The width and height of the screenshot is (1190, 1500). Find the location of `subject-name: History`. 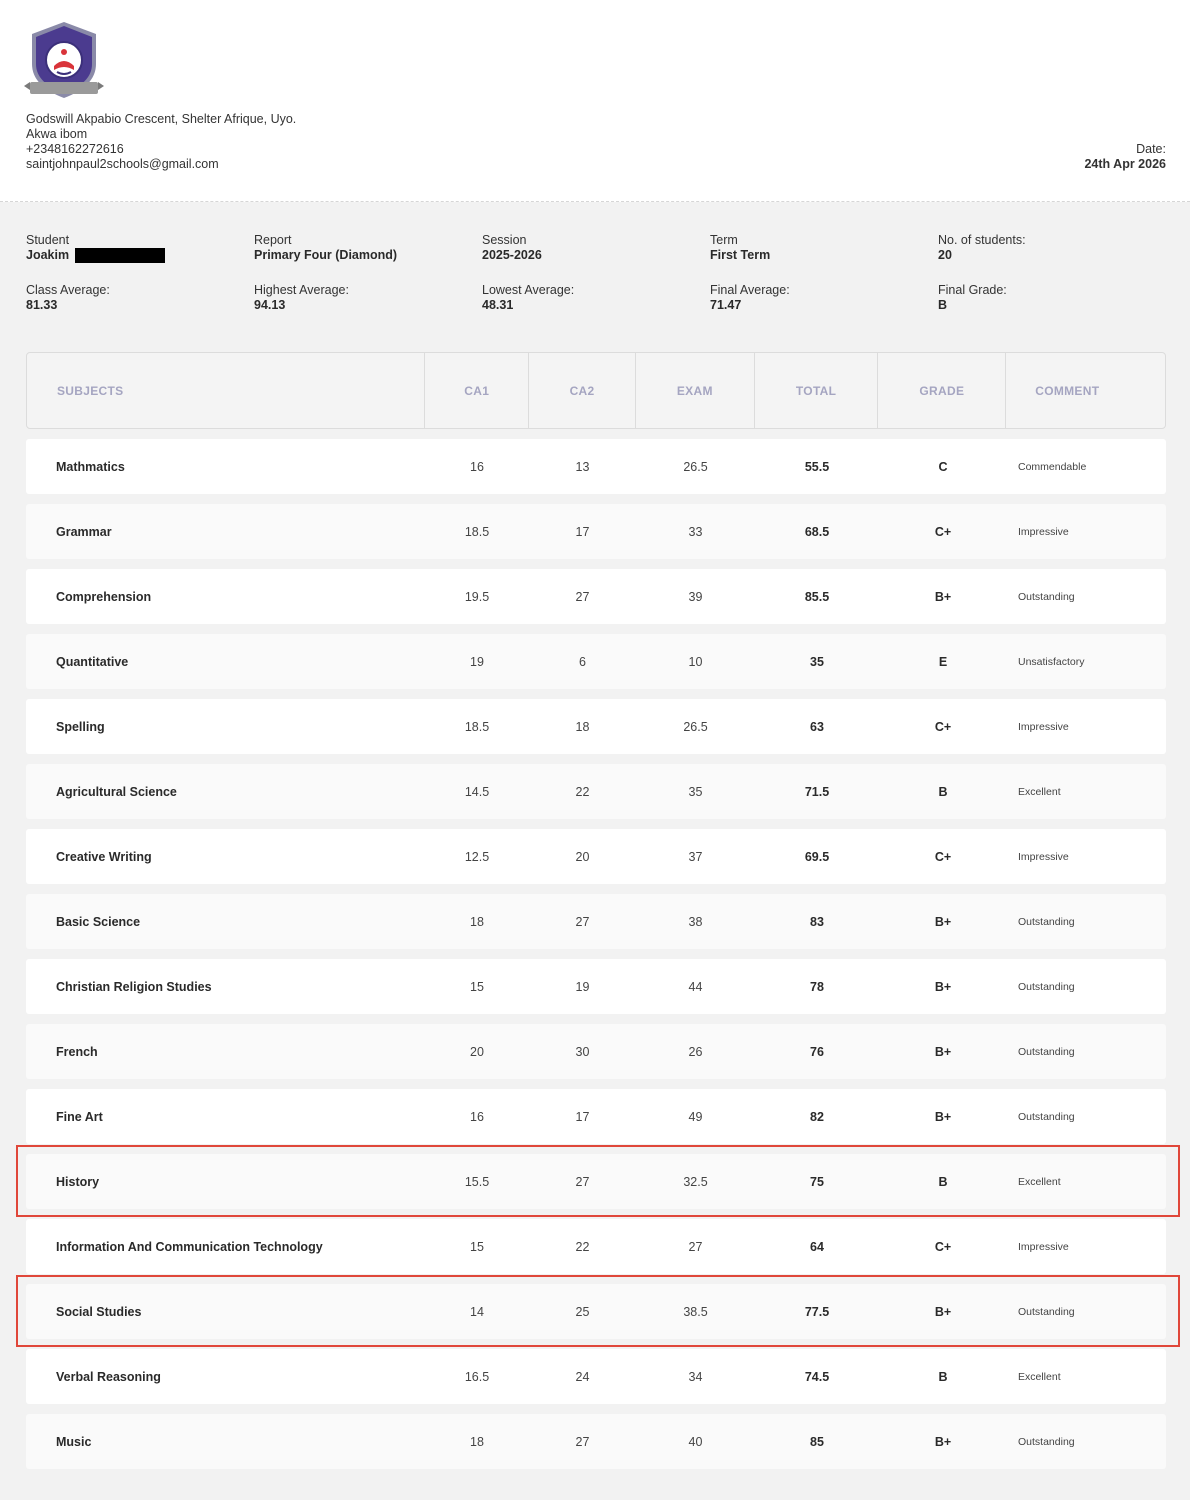

subject-name: History is located at coordinates (78, 1181).